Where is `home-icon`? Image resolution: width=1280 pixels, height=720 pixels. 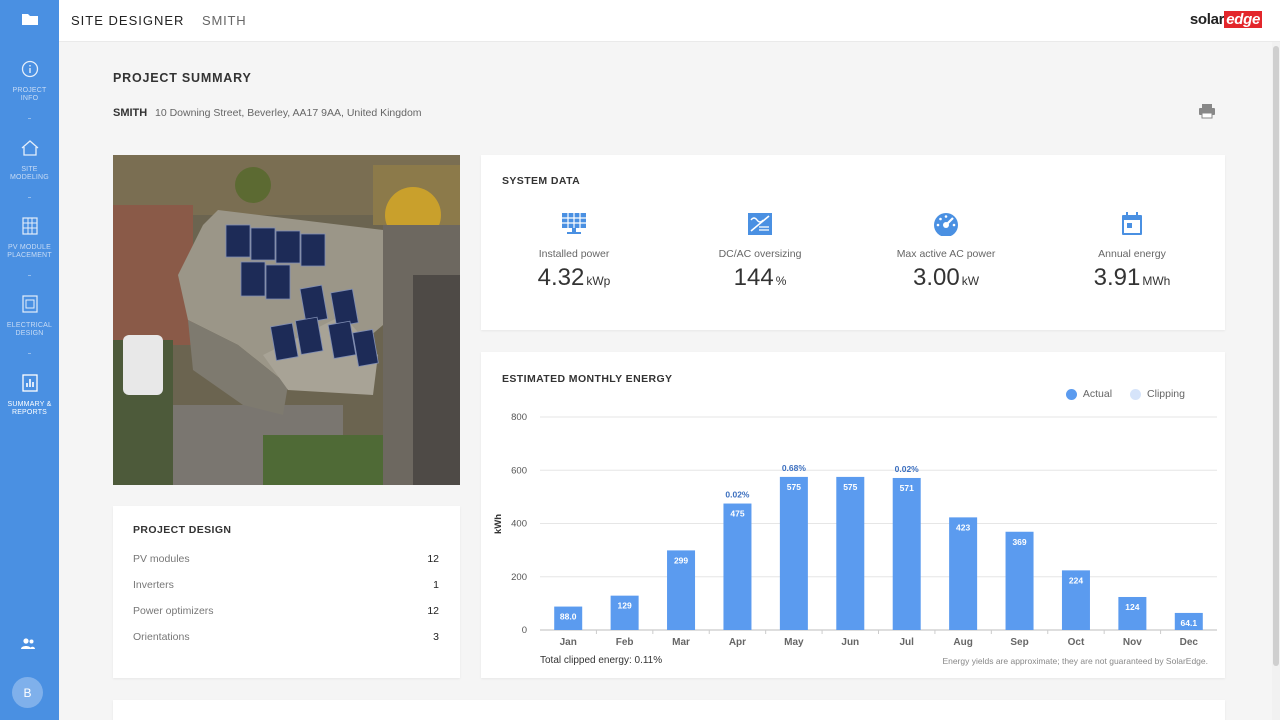 home-icon is located at coordinates (30, 150).